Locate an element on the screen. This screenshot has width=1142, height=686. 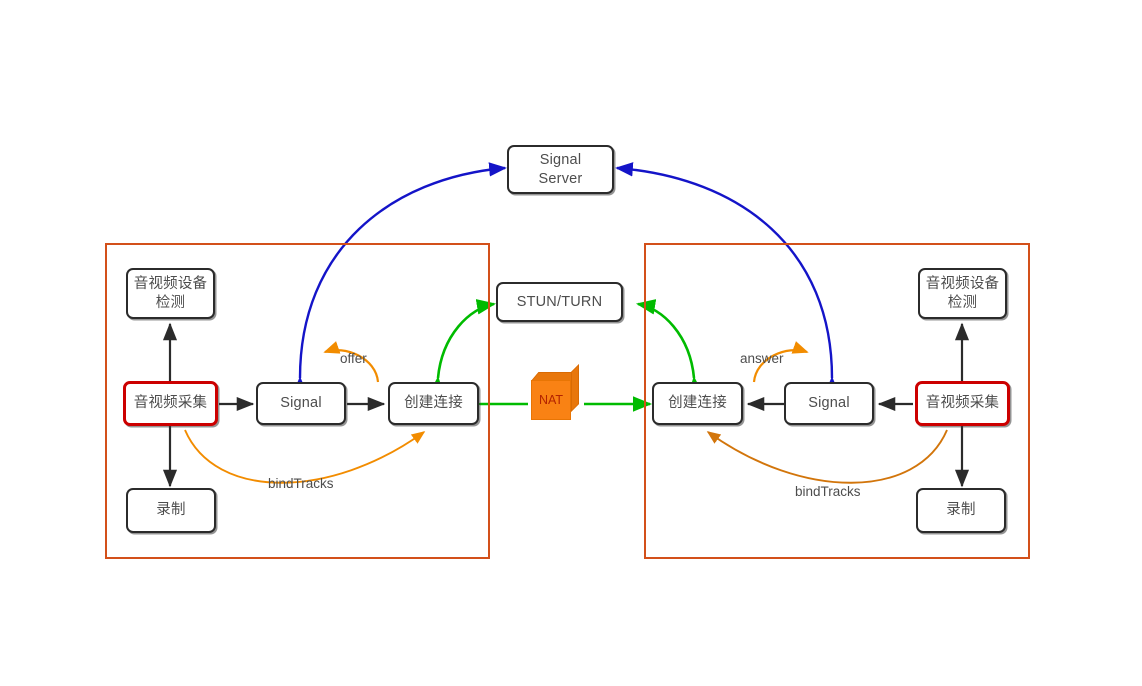
signal-server-label: Signal Server is located at coordinates (560, 169).